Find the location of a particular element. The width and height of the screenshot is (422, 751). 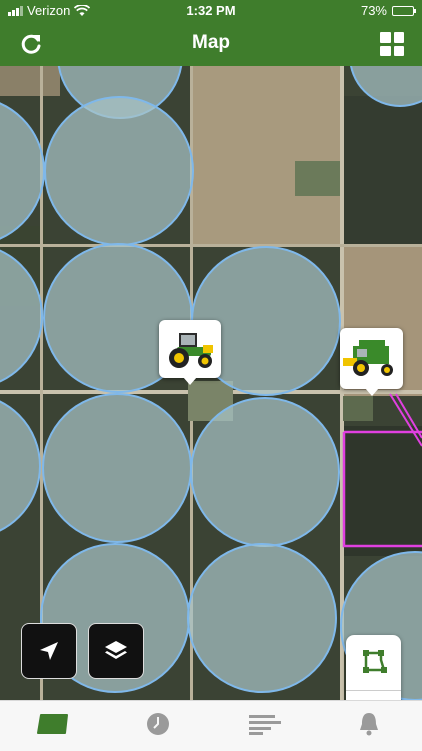

bell-icon is located at coordinates (369, 724).